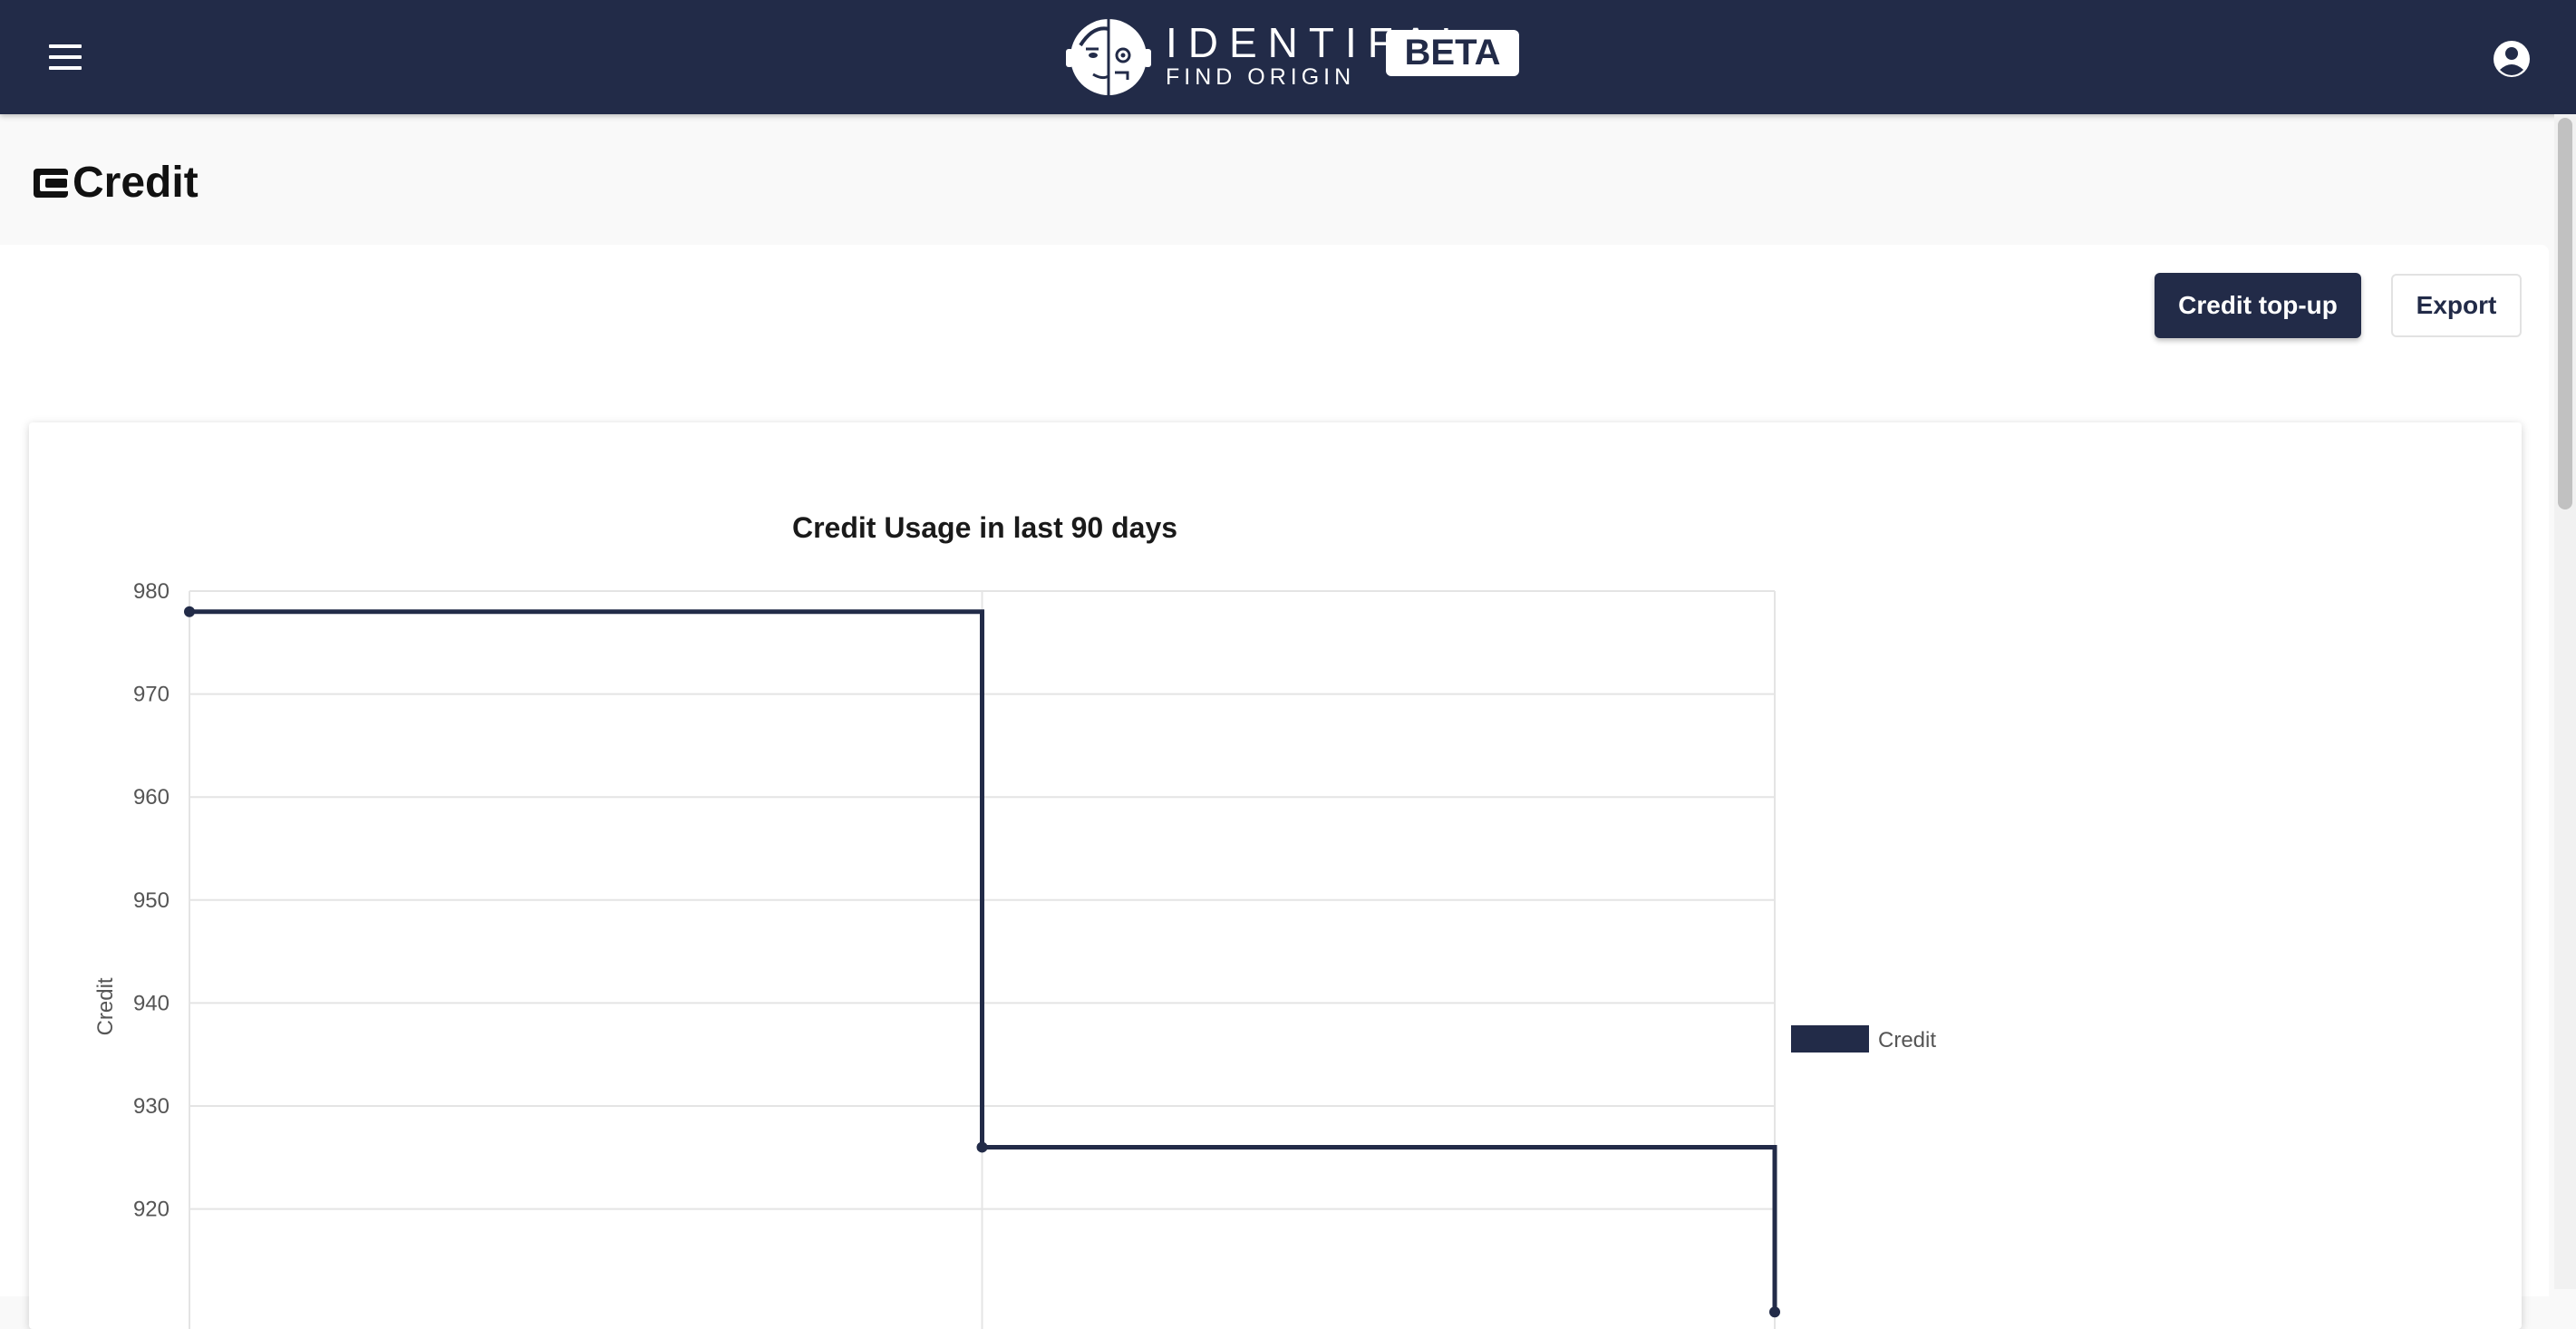  I want to click on legend-label: Credit, so click(1907, 1040).